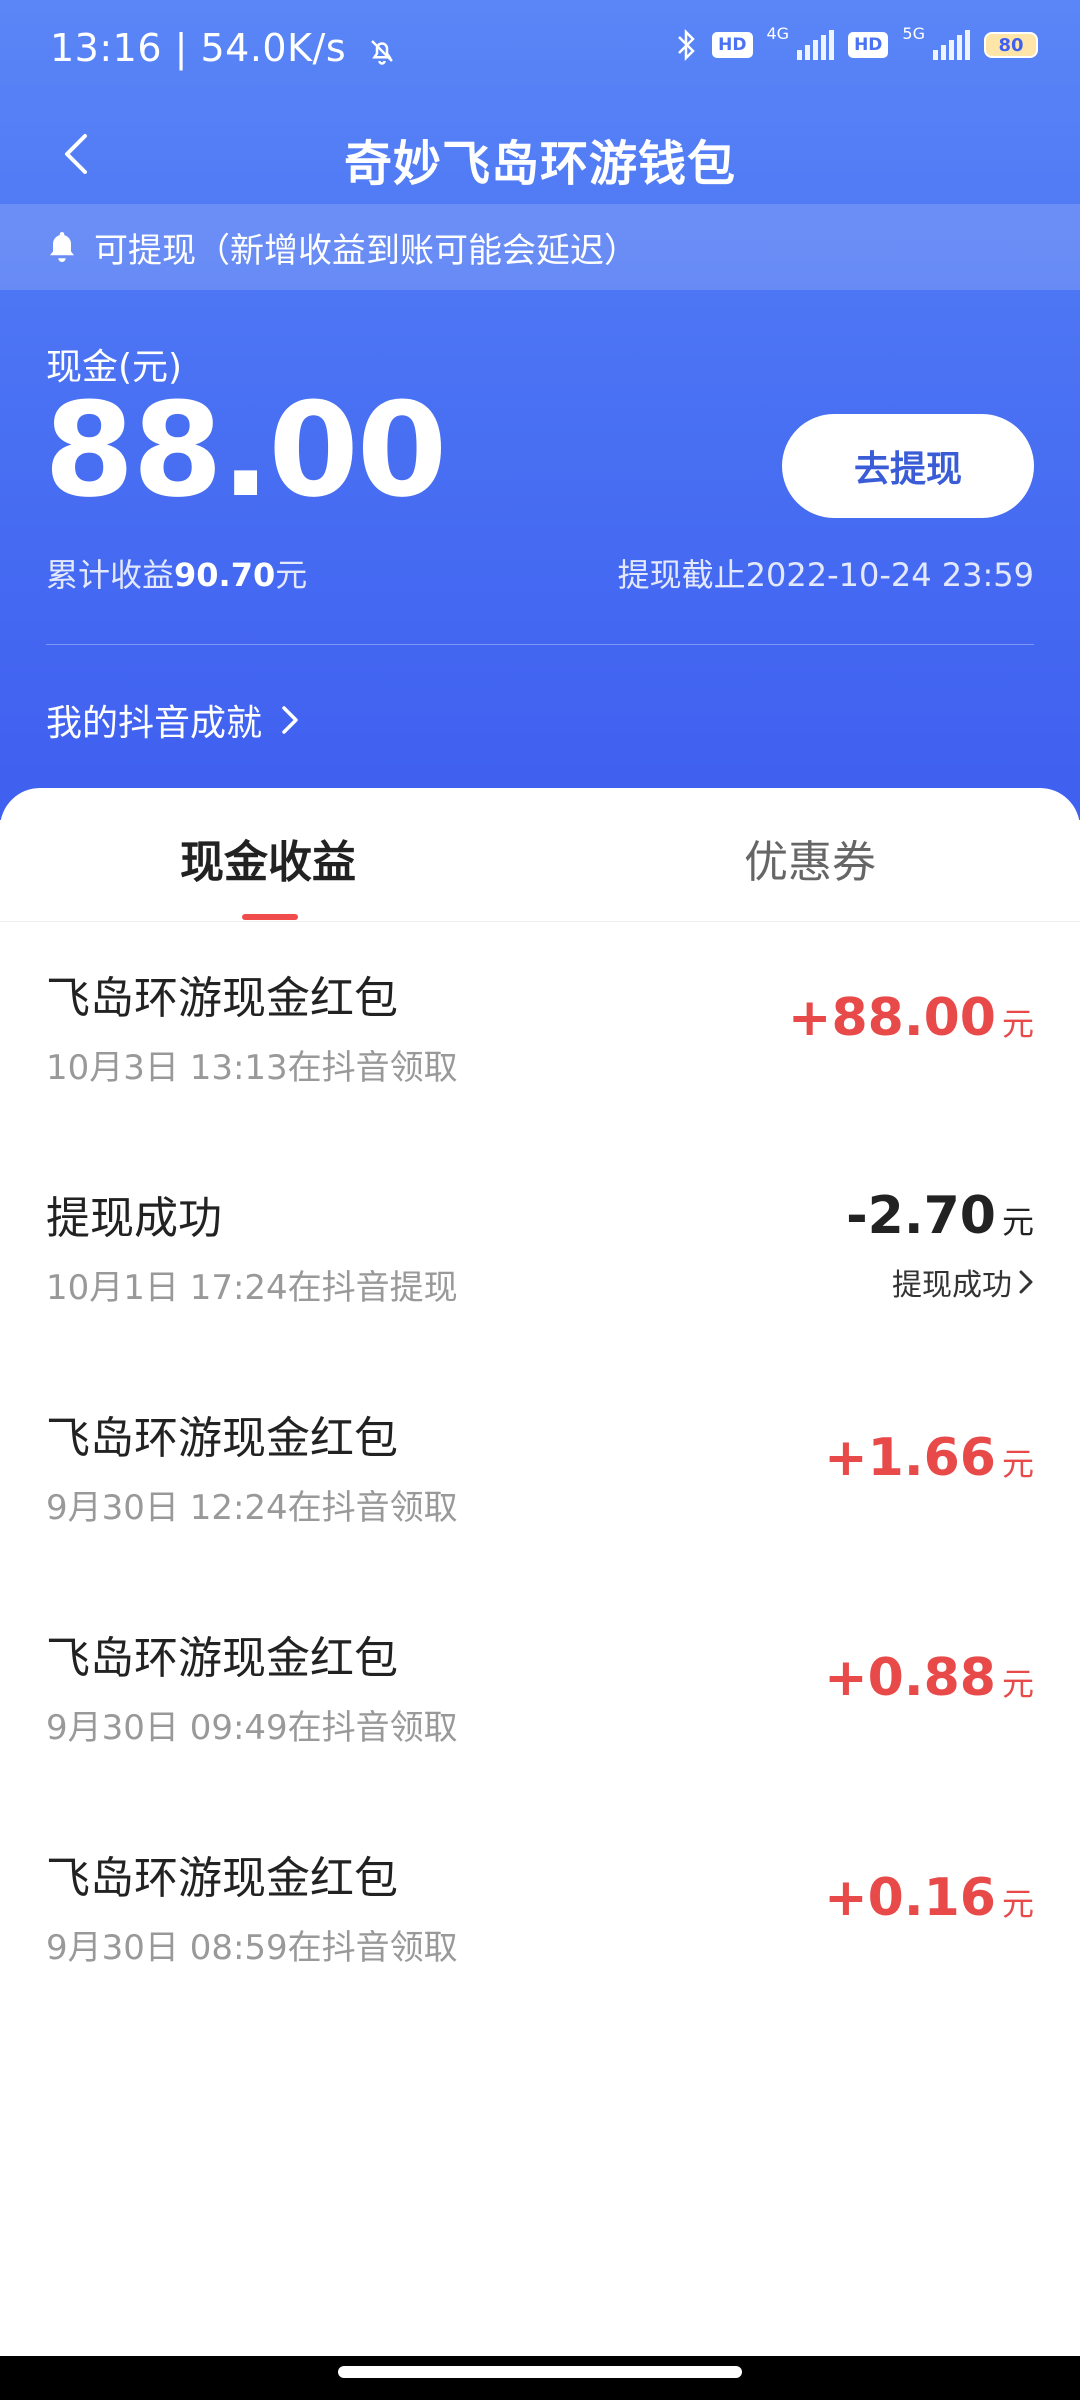 Image resolution: width=1080 pixels, height=2400 pixels. Describe the element at coordinates (252, 1508) in the screenshot. I see `item-subtitle: 9月30日 12:24在抖音领取` at that location.